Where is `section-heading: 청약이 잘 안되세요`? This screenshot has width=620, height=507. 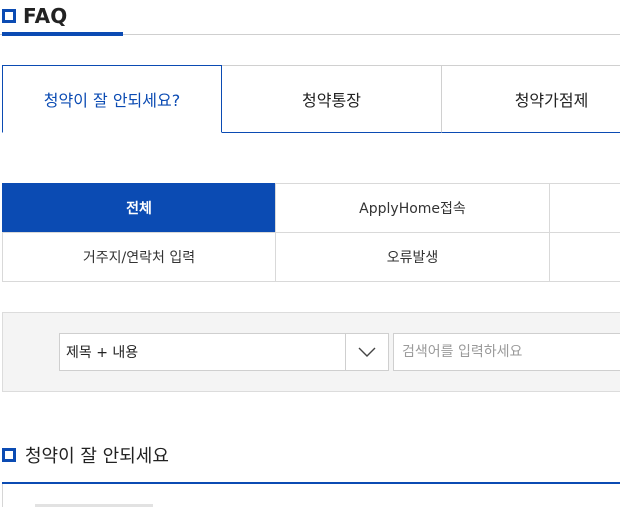
section-heading: 청약이 잘 안되세요 is located at coordinates (85, 455).